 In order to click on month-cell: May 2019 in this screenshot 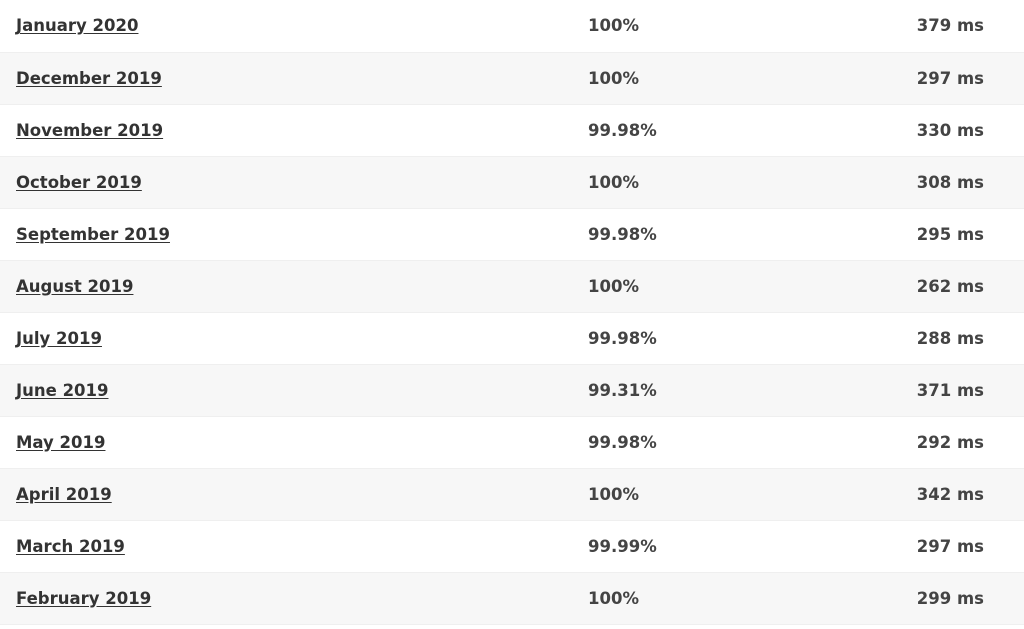, I will do `click(294, 442)`.